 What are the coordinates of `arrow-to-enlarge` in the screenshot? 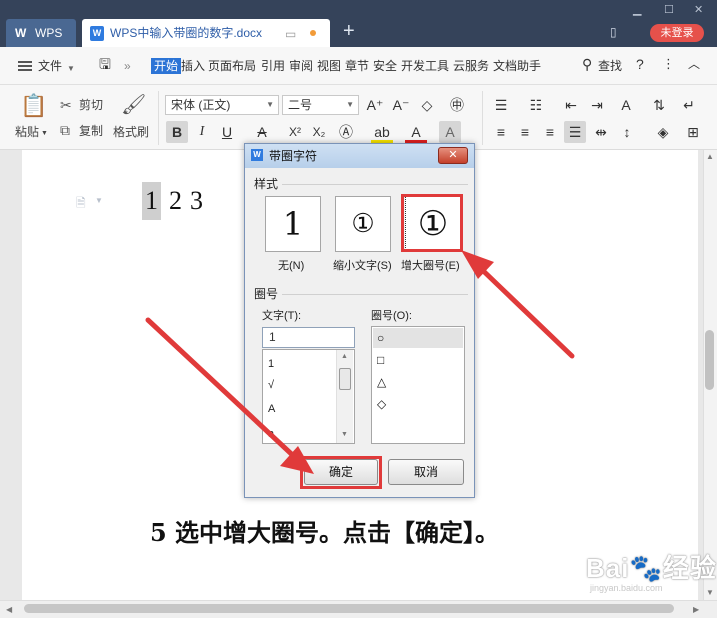 It's located at (518, 304).